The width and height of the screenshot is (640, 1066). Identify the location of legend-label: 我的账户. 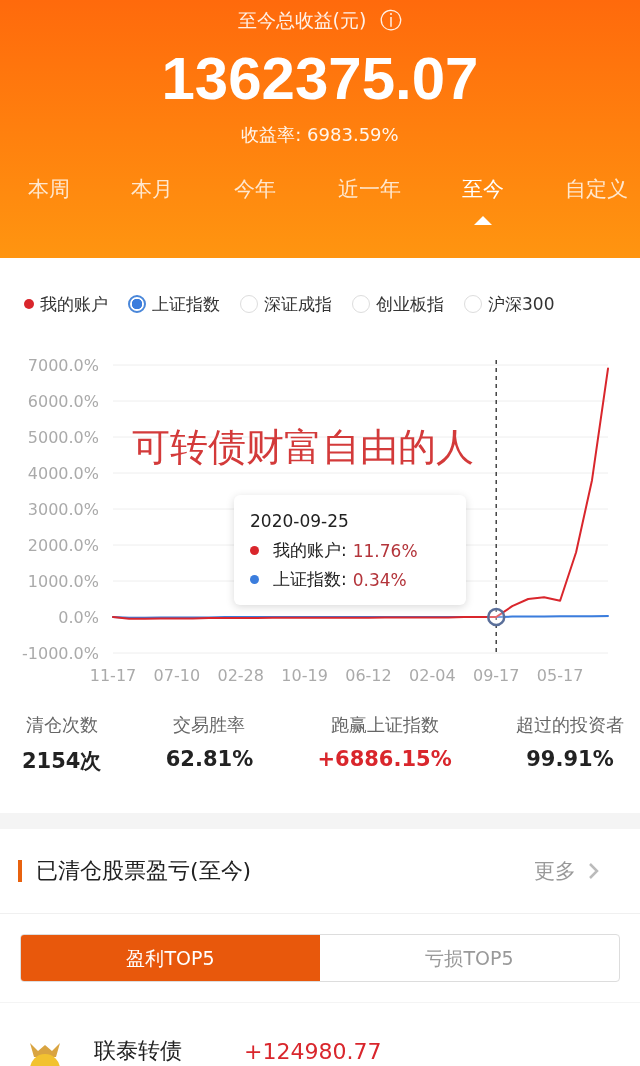
(74, 304).